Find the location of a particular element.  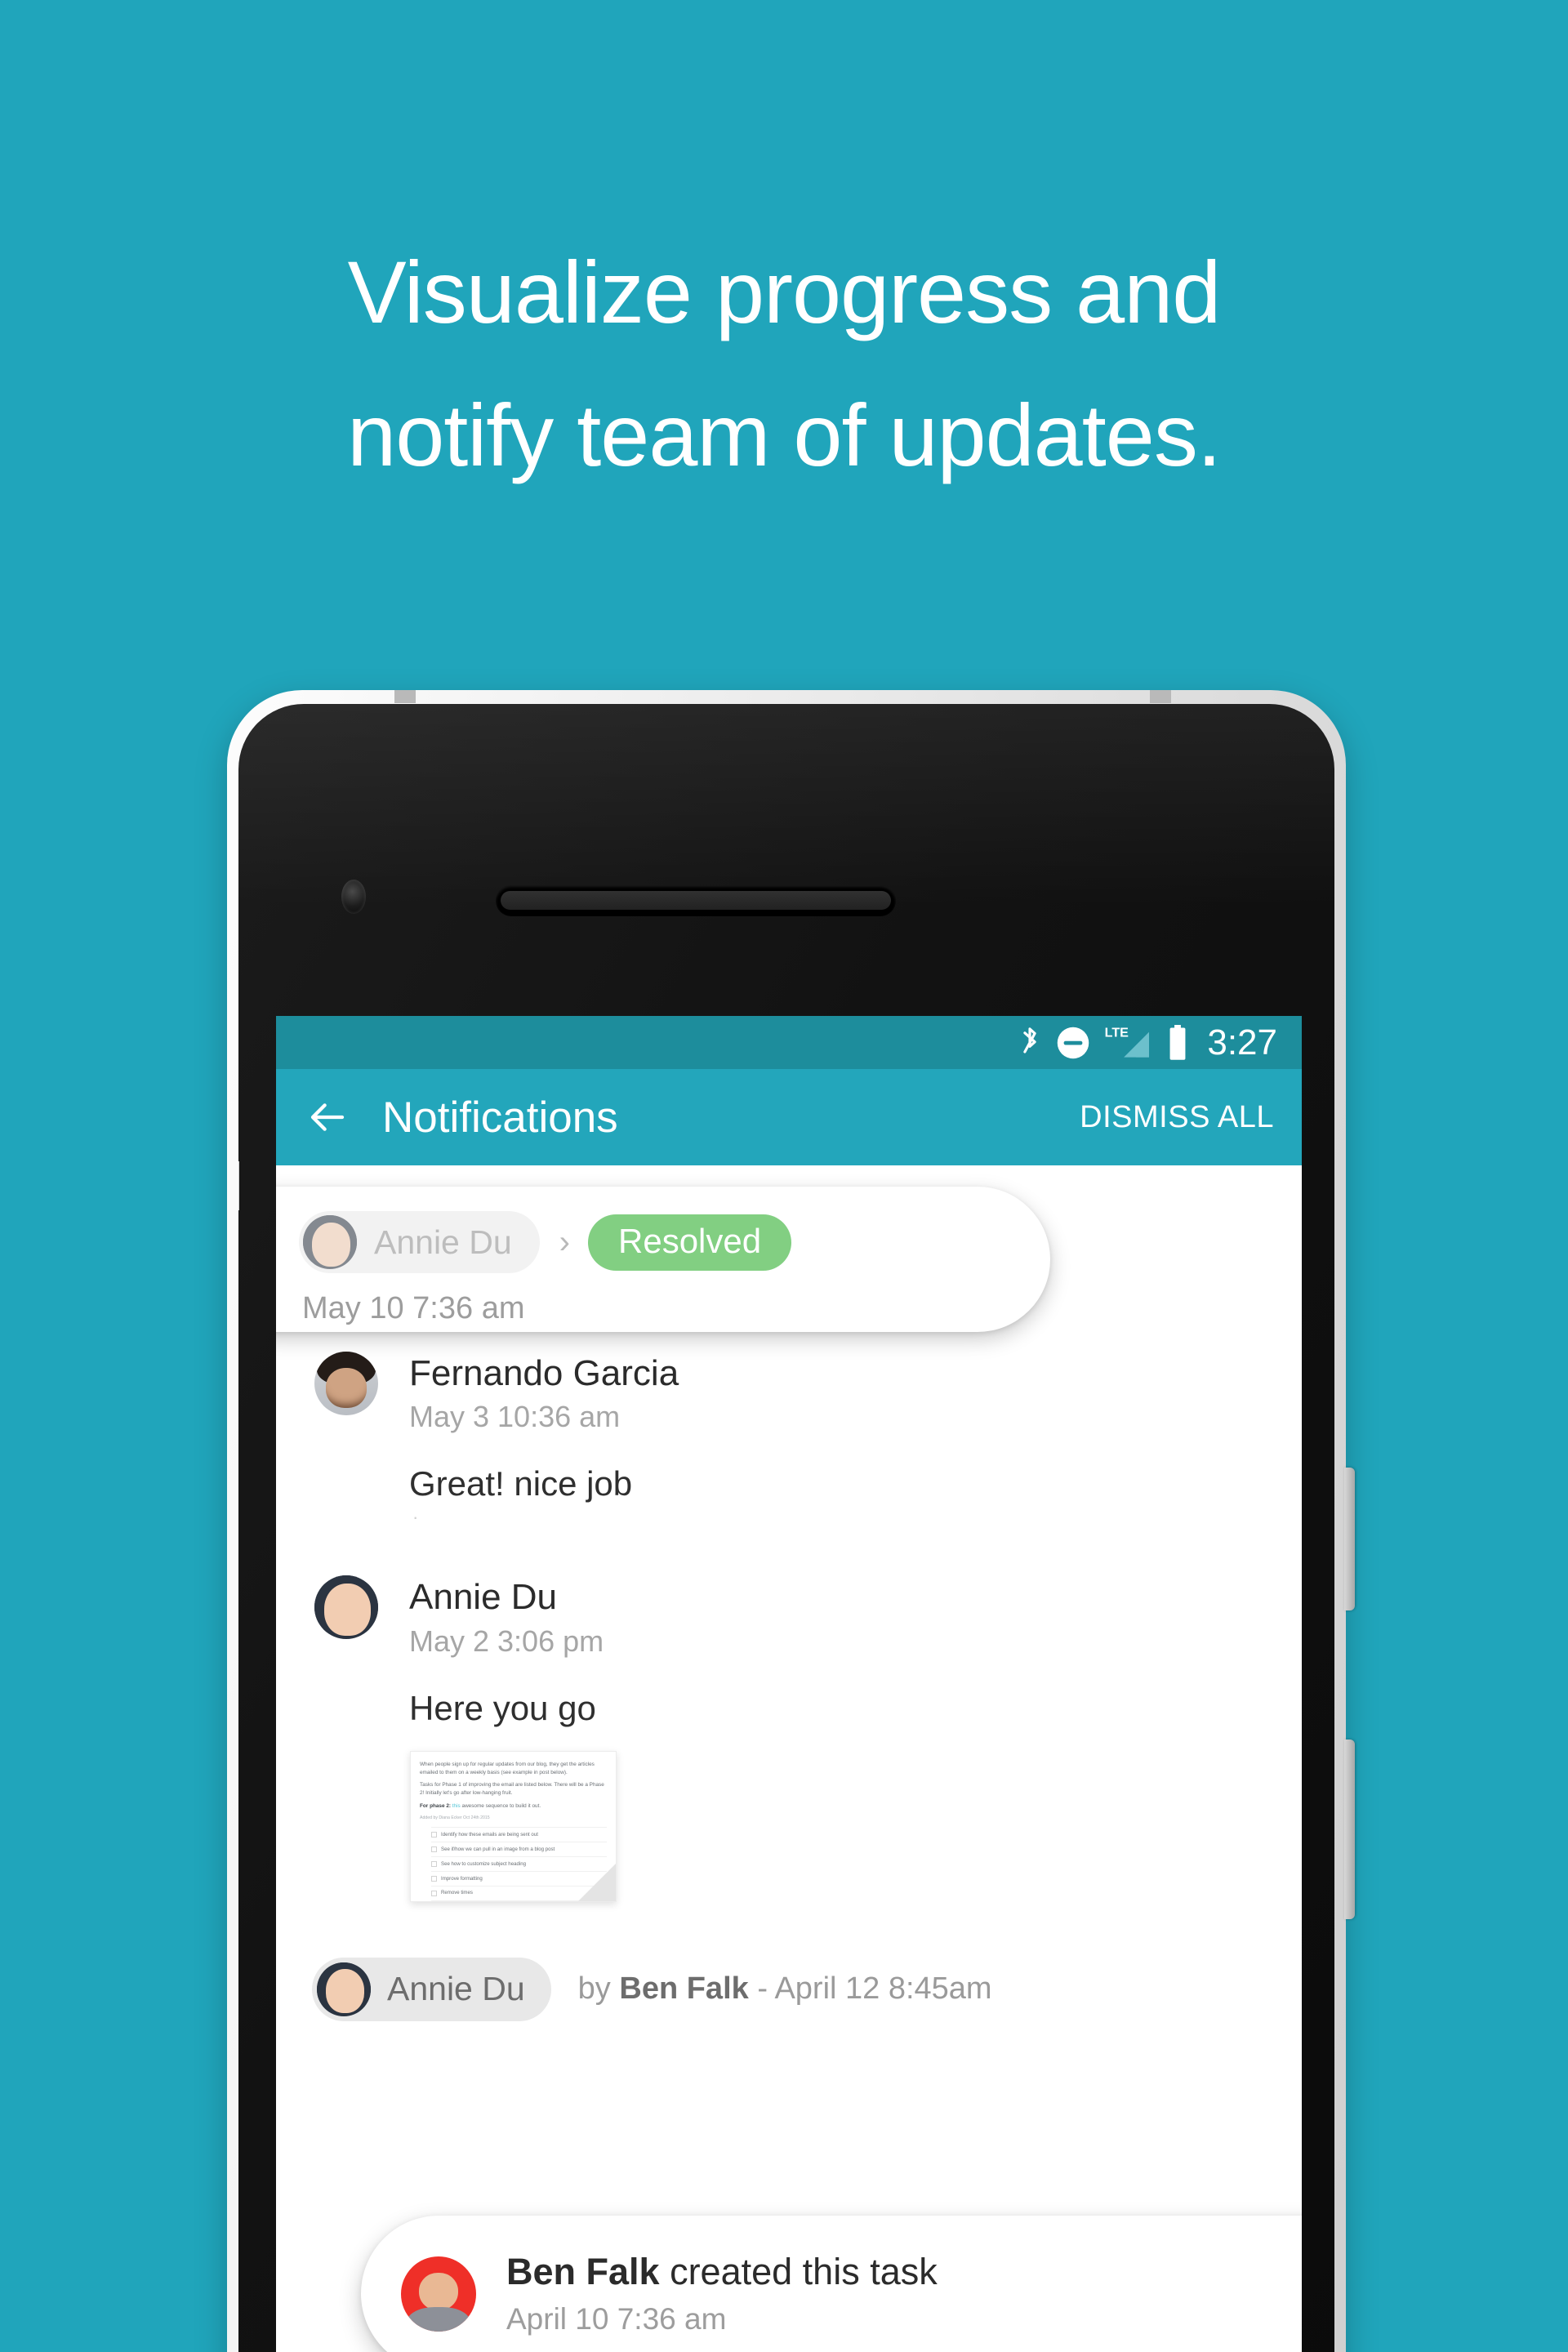

headline-line-1: Visualize progress and is located at coordinates (784, 292).